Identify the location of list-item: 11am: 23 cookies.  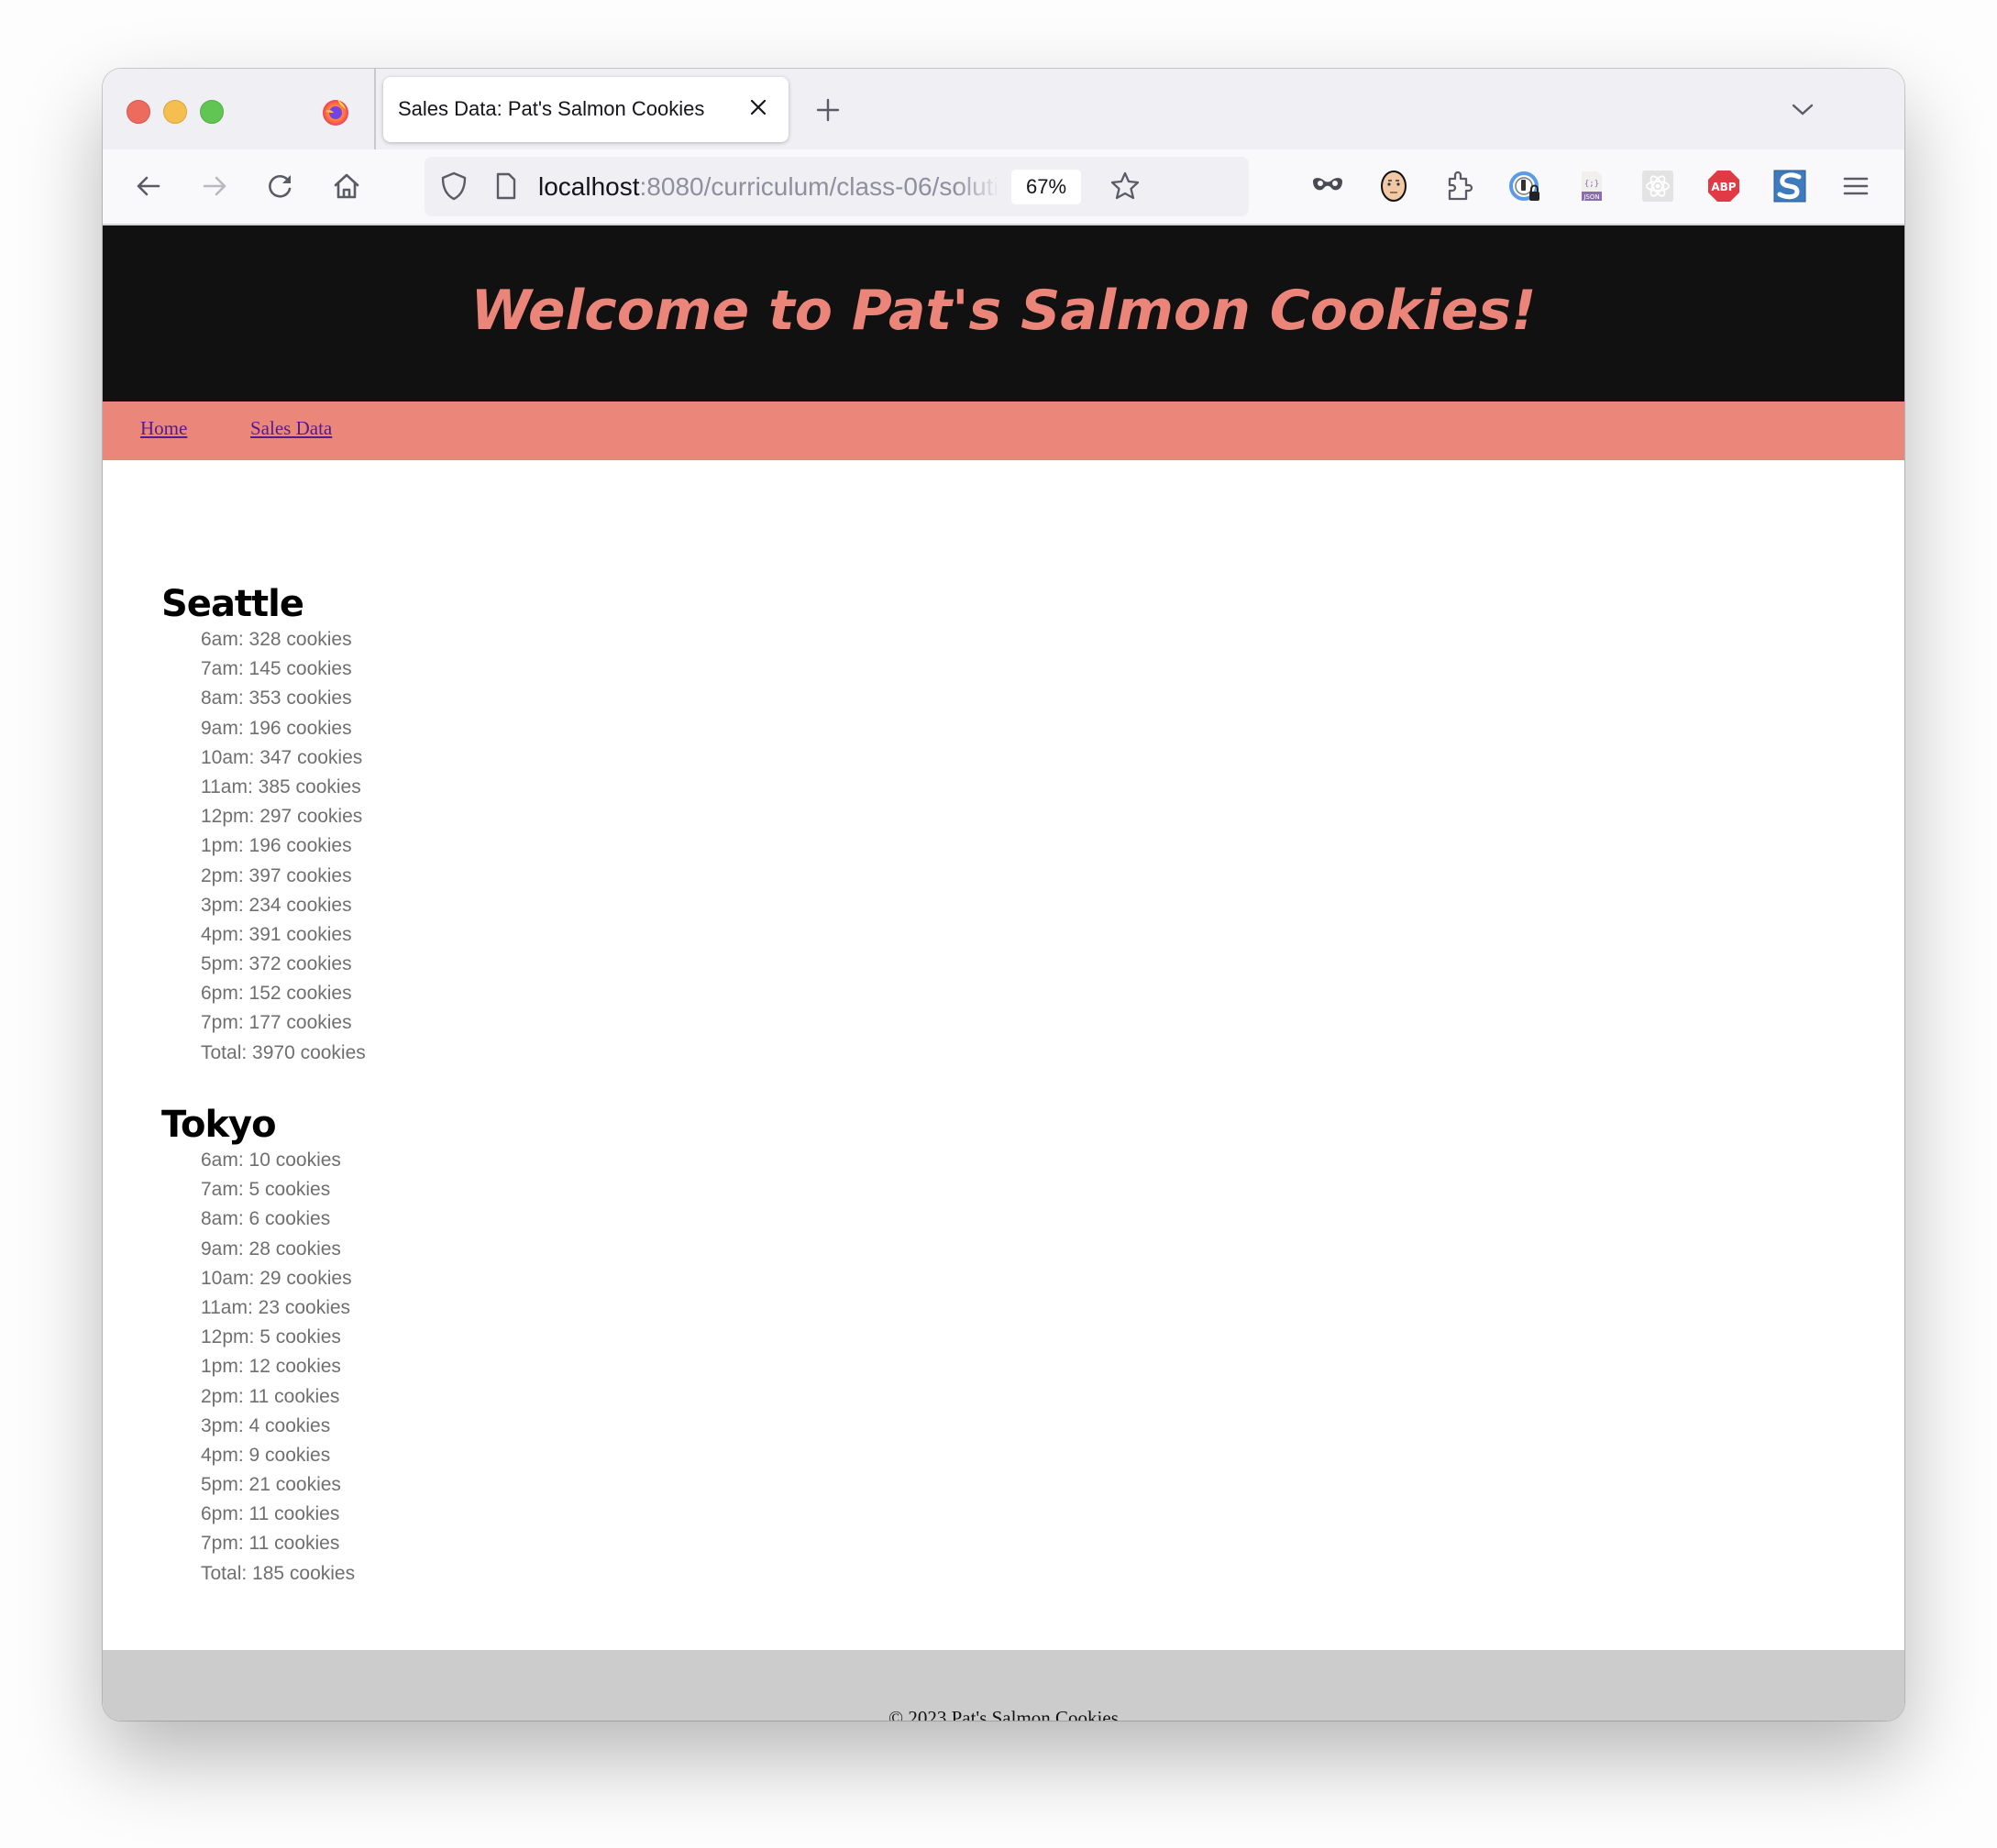
(276, 1307).